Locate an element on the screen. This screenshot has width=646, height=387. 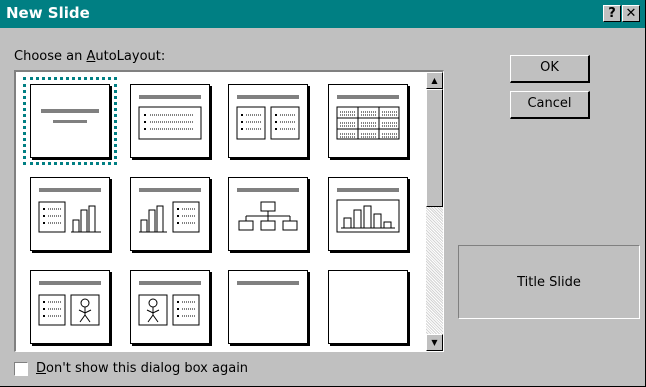
title-only-layout-icon is located at coordinates (268, 283).